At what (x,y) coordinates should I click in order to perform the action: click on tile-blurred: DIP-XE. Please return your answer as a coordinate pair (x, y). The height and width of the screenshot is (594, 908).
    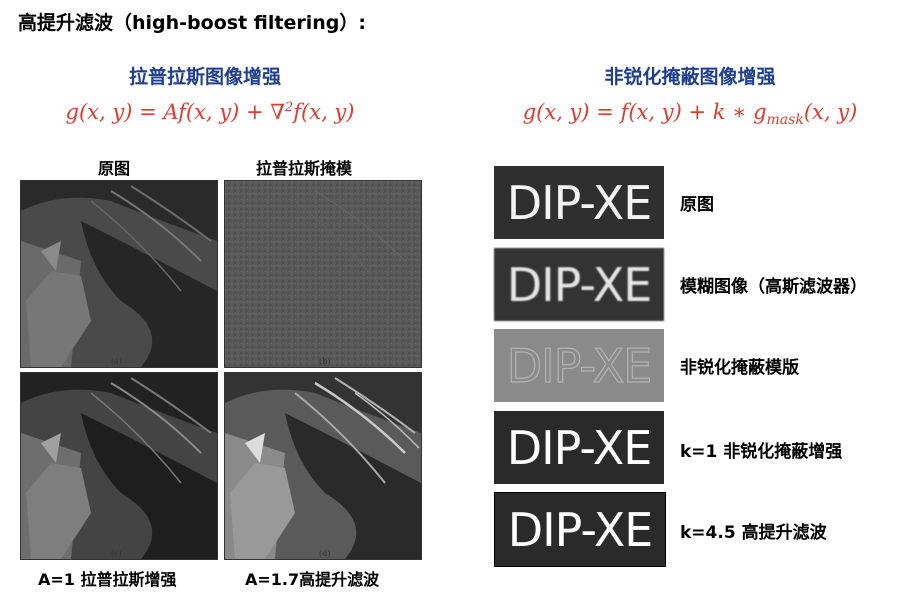
    Looking at the image, I should click on (579, 284).